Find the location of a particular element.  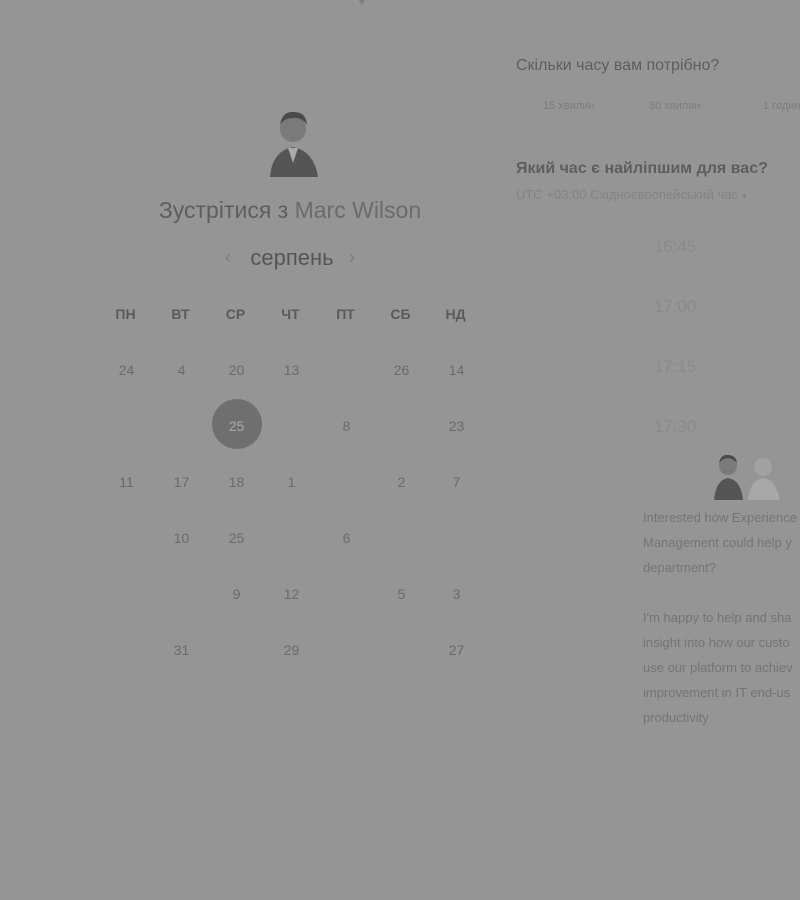

duration-options: 15 хвилин 30 хвилин 1 годин is located at coordinates (658, 109).